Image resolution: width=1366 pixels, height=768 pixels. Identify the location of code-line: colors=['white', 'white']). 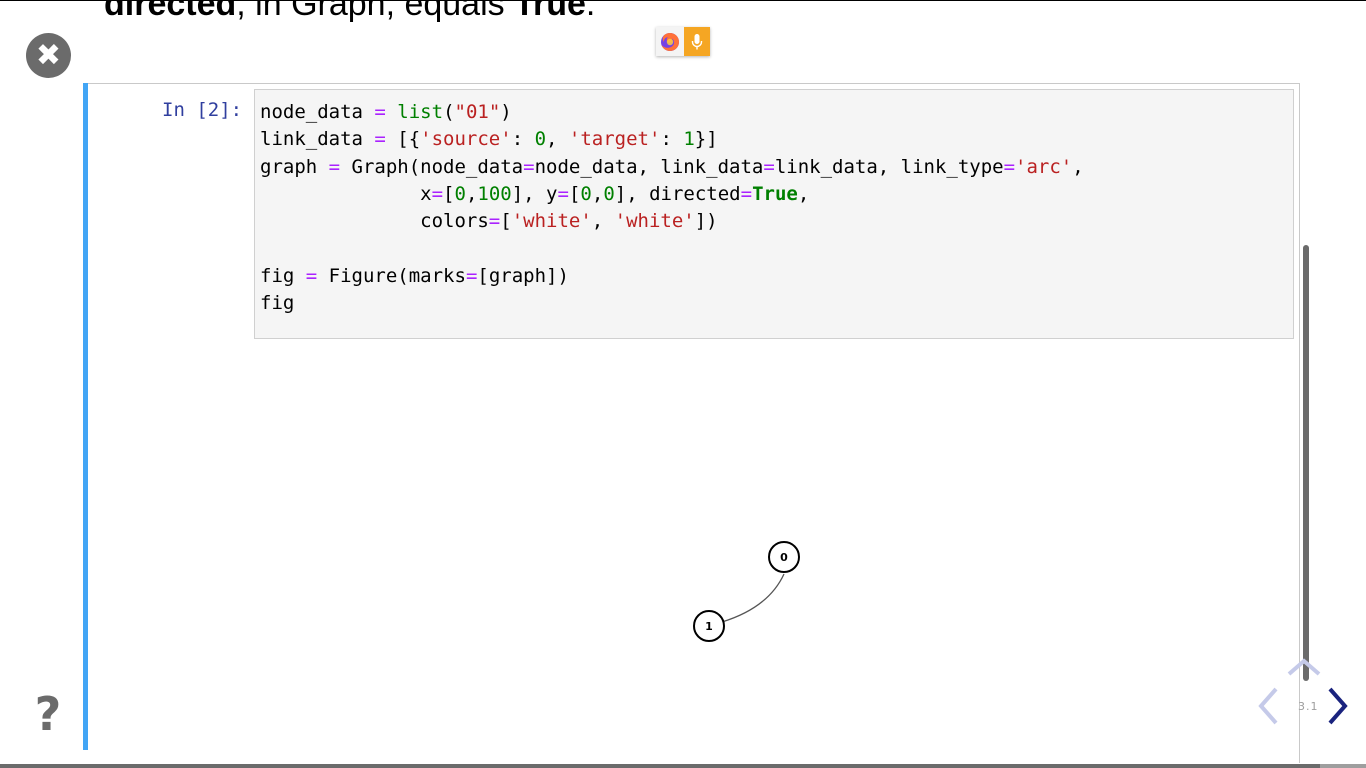
(489, 221).